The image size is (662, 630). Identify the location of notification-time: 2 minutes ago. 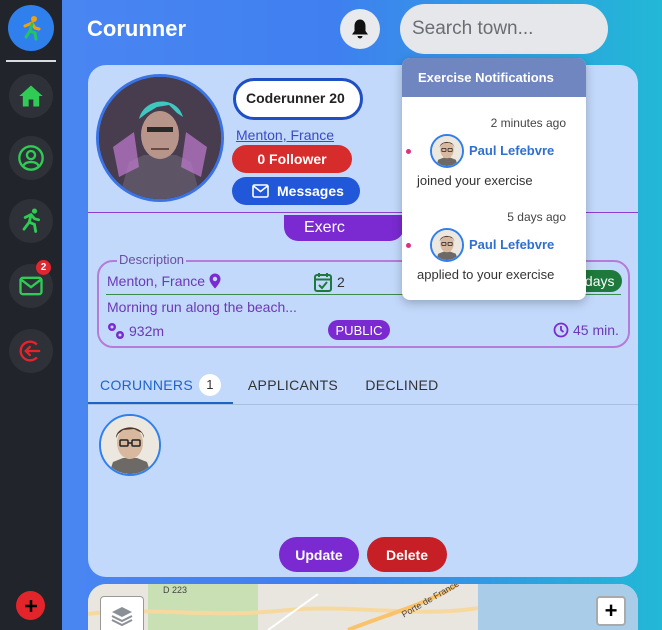
(528, 123).